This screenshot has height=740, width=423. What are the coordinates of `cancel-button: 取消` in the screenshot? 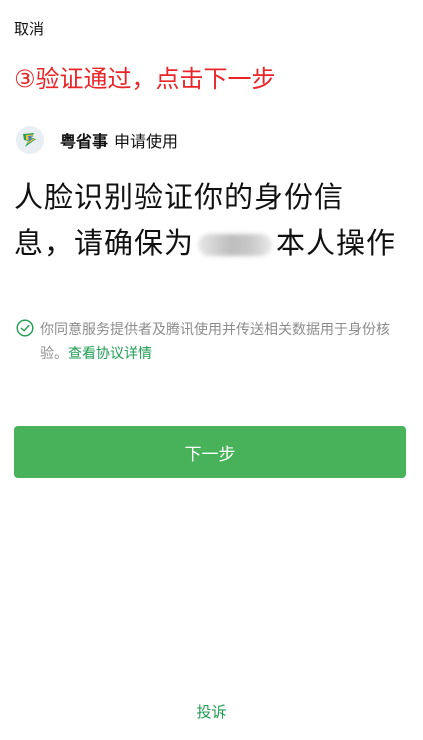 It's located at (29, 29).